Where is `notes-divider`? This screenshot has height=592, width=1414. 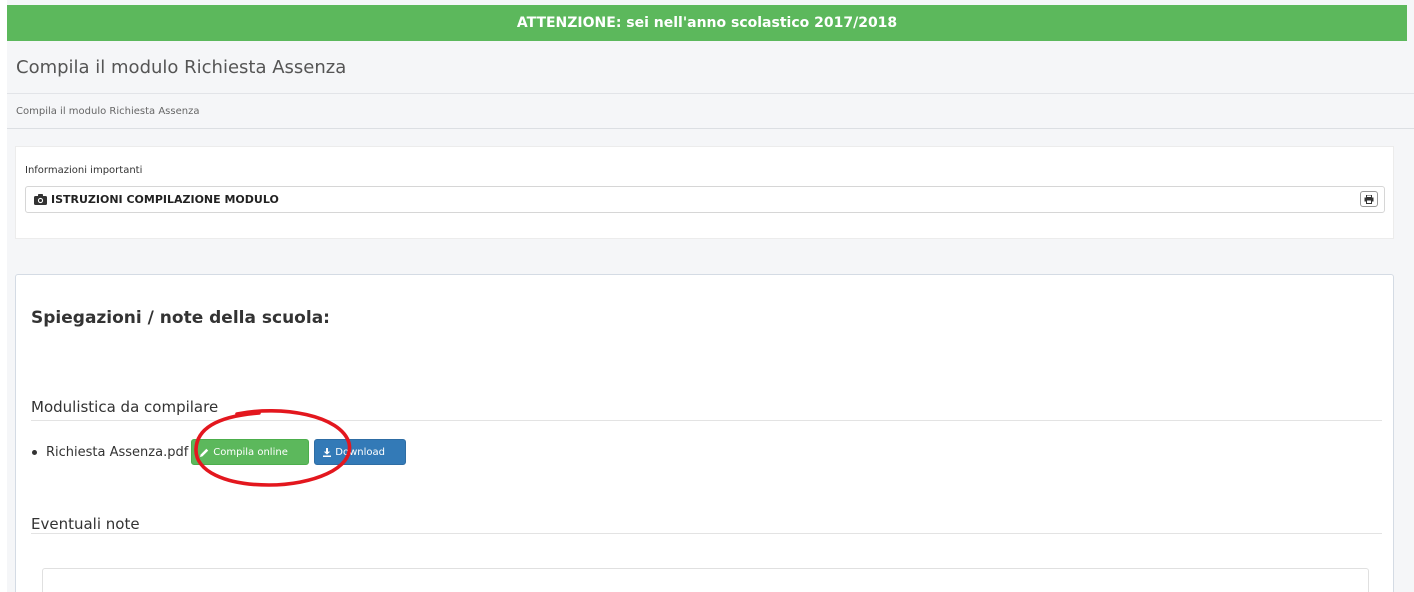 notes-divider is located at coordinates (706, 533).